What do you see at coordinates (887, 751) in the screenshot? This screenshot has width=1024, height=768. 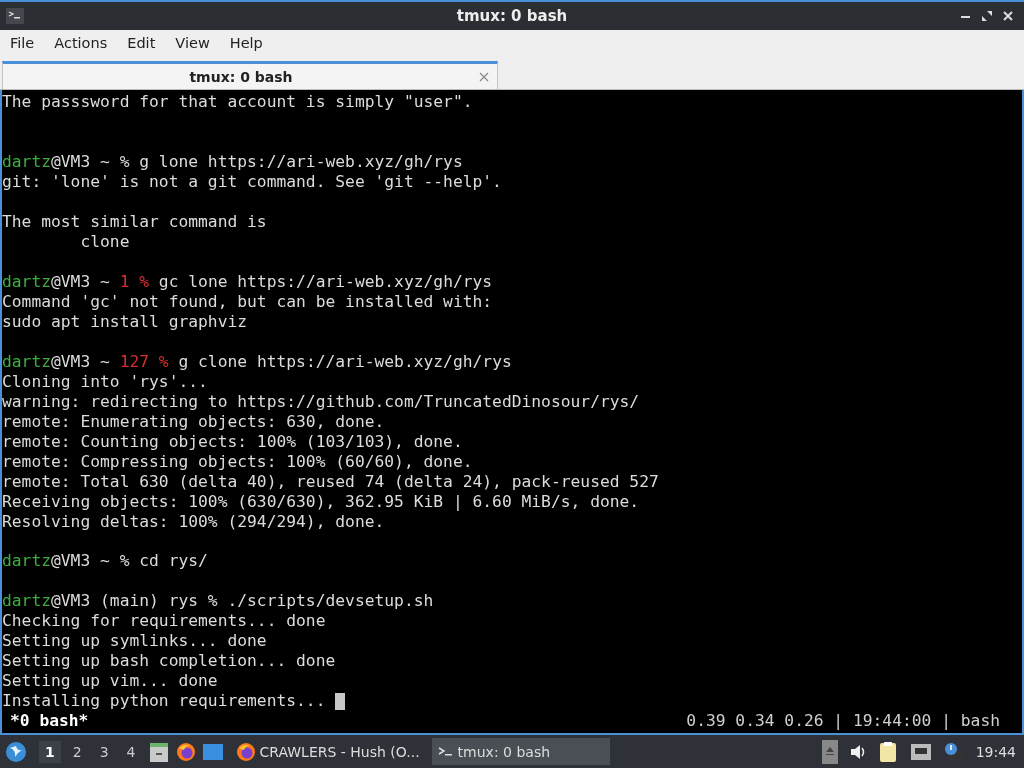 I see `clipboard-icon` at bounding box center [887, 751].